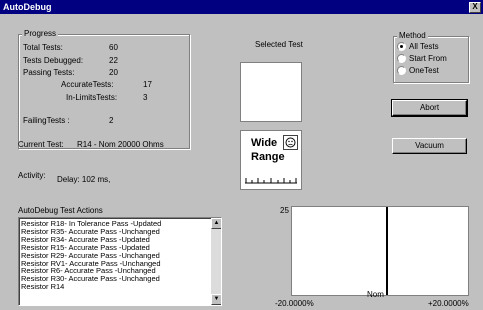  What do you see at coordinates (113, 72) in the screenshot?
I see `passing-tests-value: 20` at bounding box center [113, 72].